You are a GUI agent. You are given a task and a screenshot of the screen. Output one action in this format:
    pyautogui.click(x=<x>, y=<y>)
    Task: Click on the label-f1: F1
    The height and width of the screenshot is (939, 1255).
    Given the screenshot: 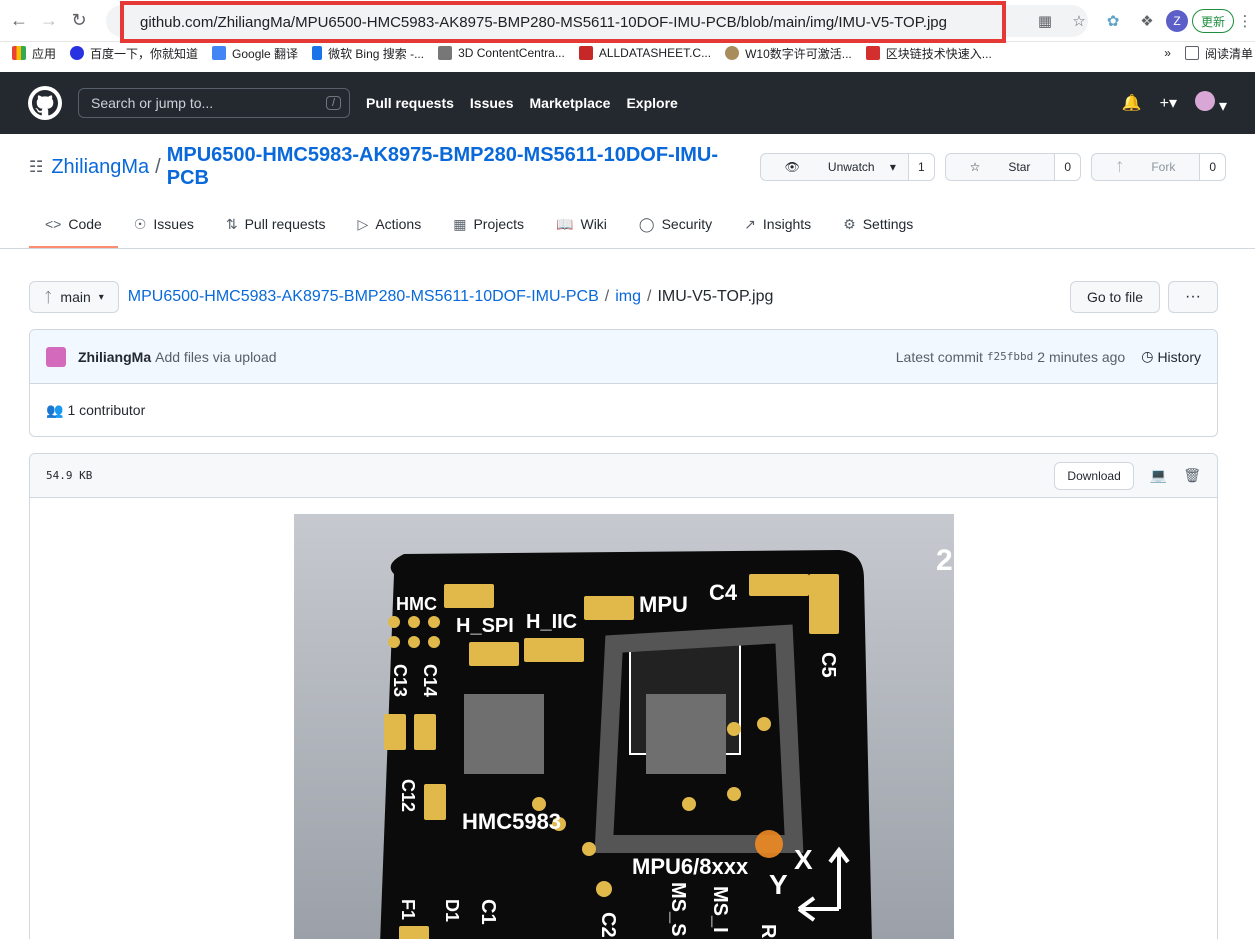 What is the action you would take?
    pyautogui.click(x=408, y=909)
    